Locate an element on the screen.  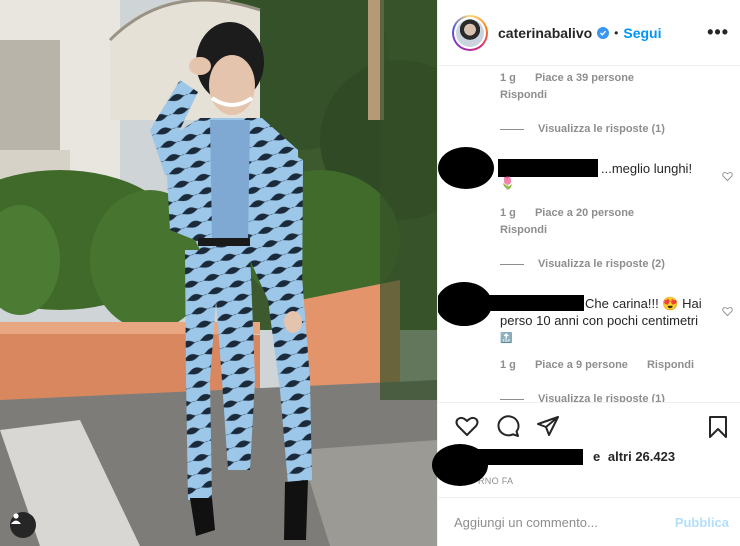
redacted-liker-name is located at coordinates (526, 457).